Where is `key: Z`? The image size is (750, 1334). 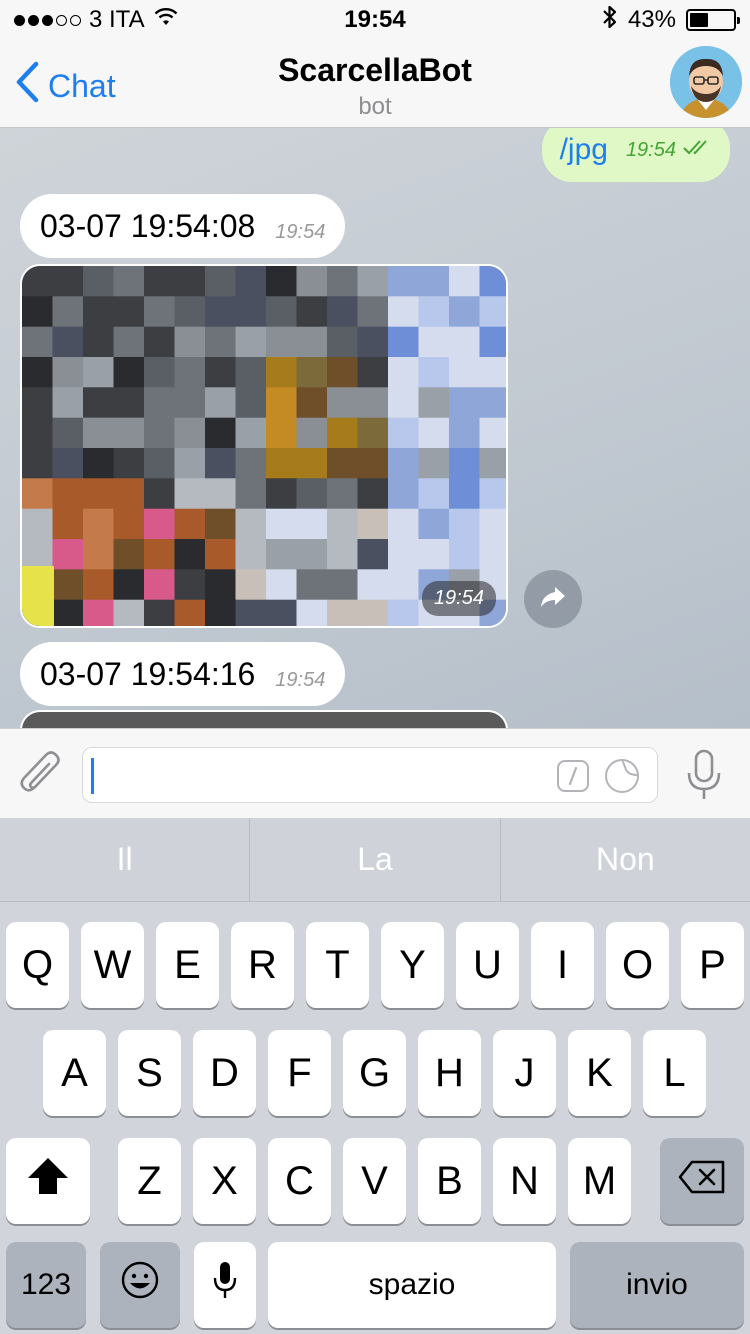
key: Z is located at coordinates (149, 1181).